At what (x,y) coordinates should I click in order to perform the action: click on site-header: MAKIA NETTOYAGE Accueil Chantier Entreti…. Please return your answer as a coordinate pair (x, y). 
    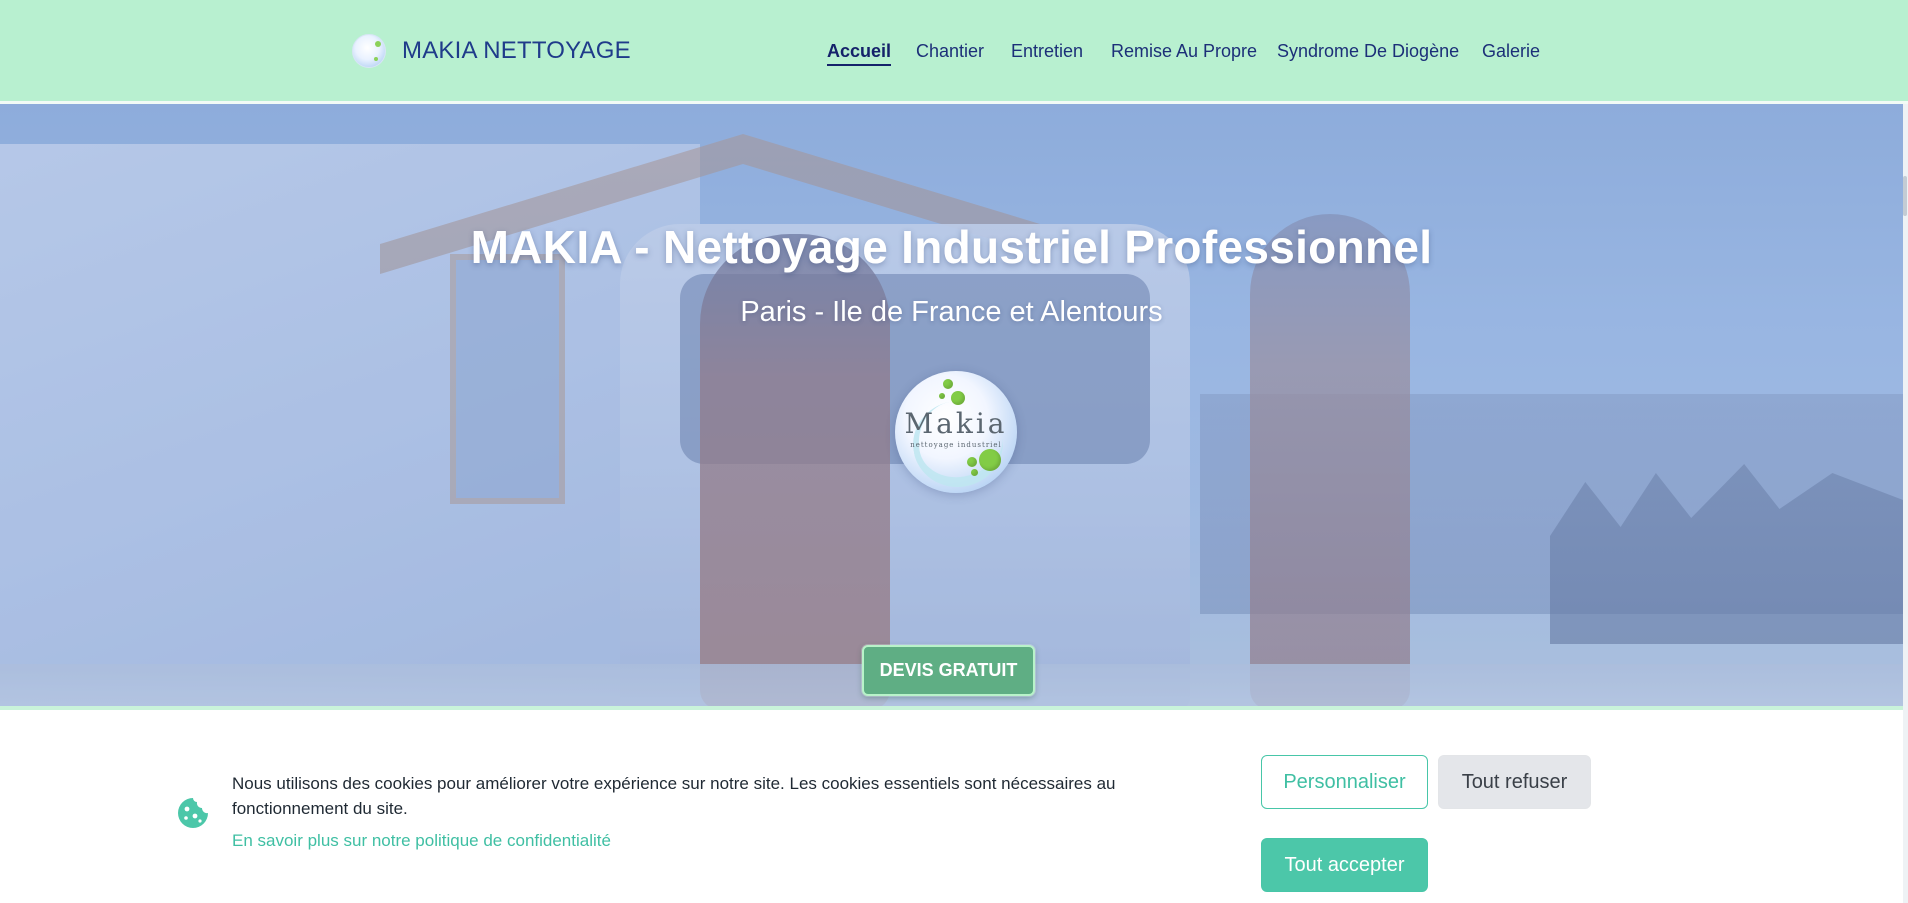
    Looking at the image, I should click on (954, 52).